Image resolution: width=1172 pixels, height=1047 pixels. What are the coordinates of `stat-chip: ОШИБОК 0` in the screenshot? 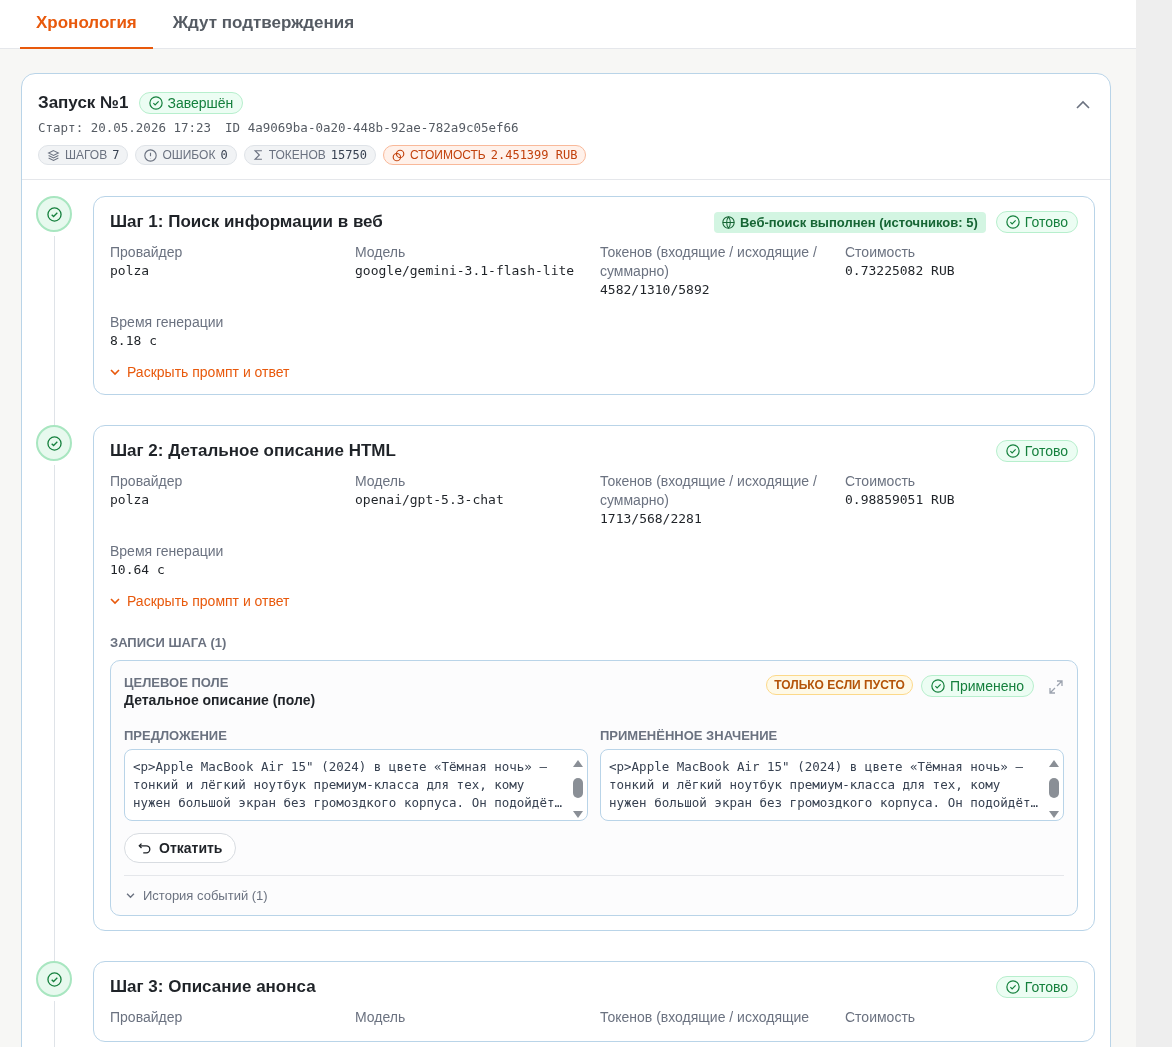 It's located at (186, 155).